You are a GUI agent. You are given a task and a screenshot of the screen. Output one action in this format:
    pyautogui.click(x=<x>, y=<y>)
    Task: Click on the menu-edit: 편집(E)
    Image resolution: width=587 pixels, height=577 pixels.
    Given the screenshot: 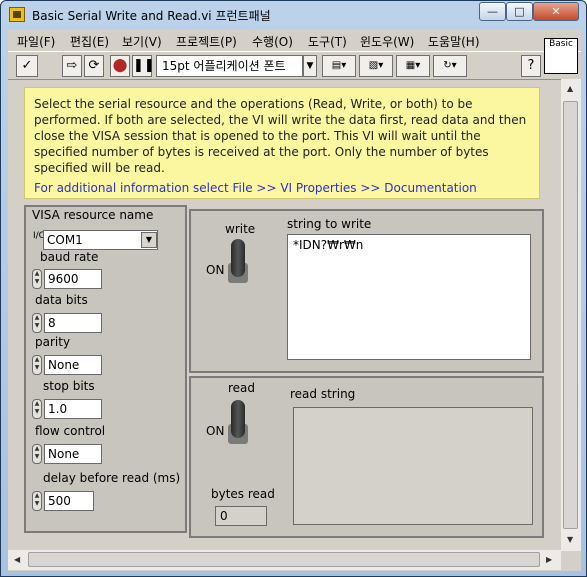 What is the action you would take?
    pyautogui.click(x=89, y=41)
    